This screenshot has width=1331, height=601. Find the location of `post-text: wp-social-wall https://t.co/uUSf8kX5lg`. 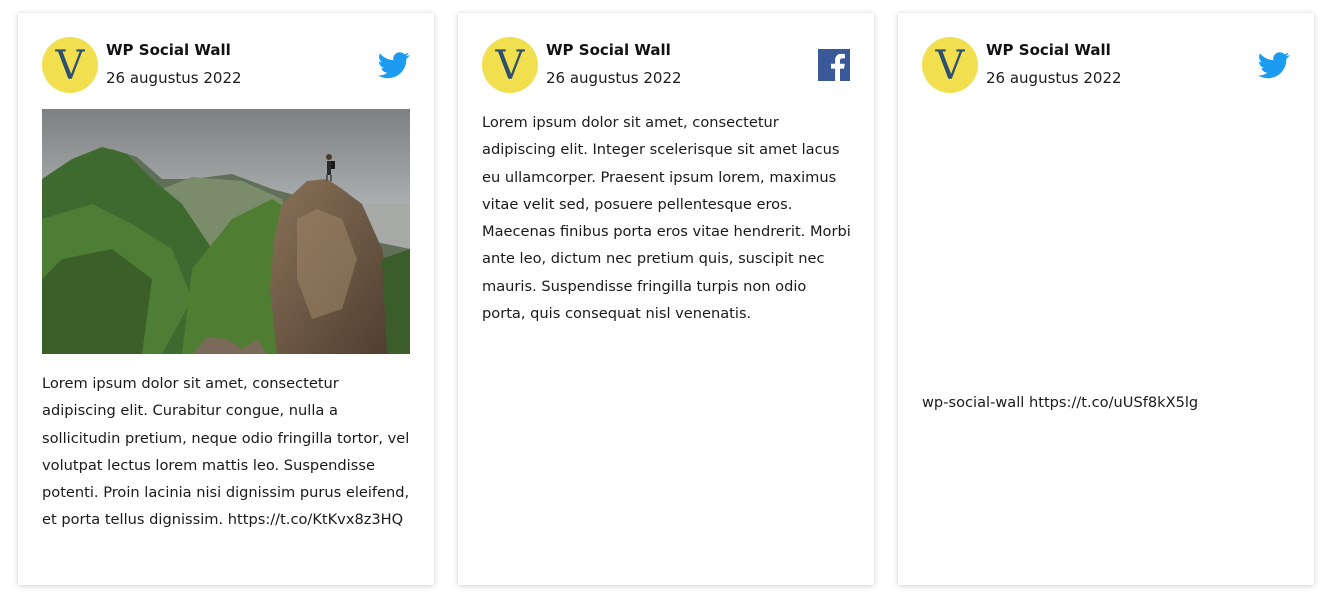

post-text: wp-social-wall https://t.co/uUSf8kX5lg is located at coordinates (1060, 402).